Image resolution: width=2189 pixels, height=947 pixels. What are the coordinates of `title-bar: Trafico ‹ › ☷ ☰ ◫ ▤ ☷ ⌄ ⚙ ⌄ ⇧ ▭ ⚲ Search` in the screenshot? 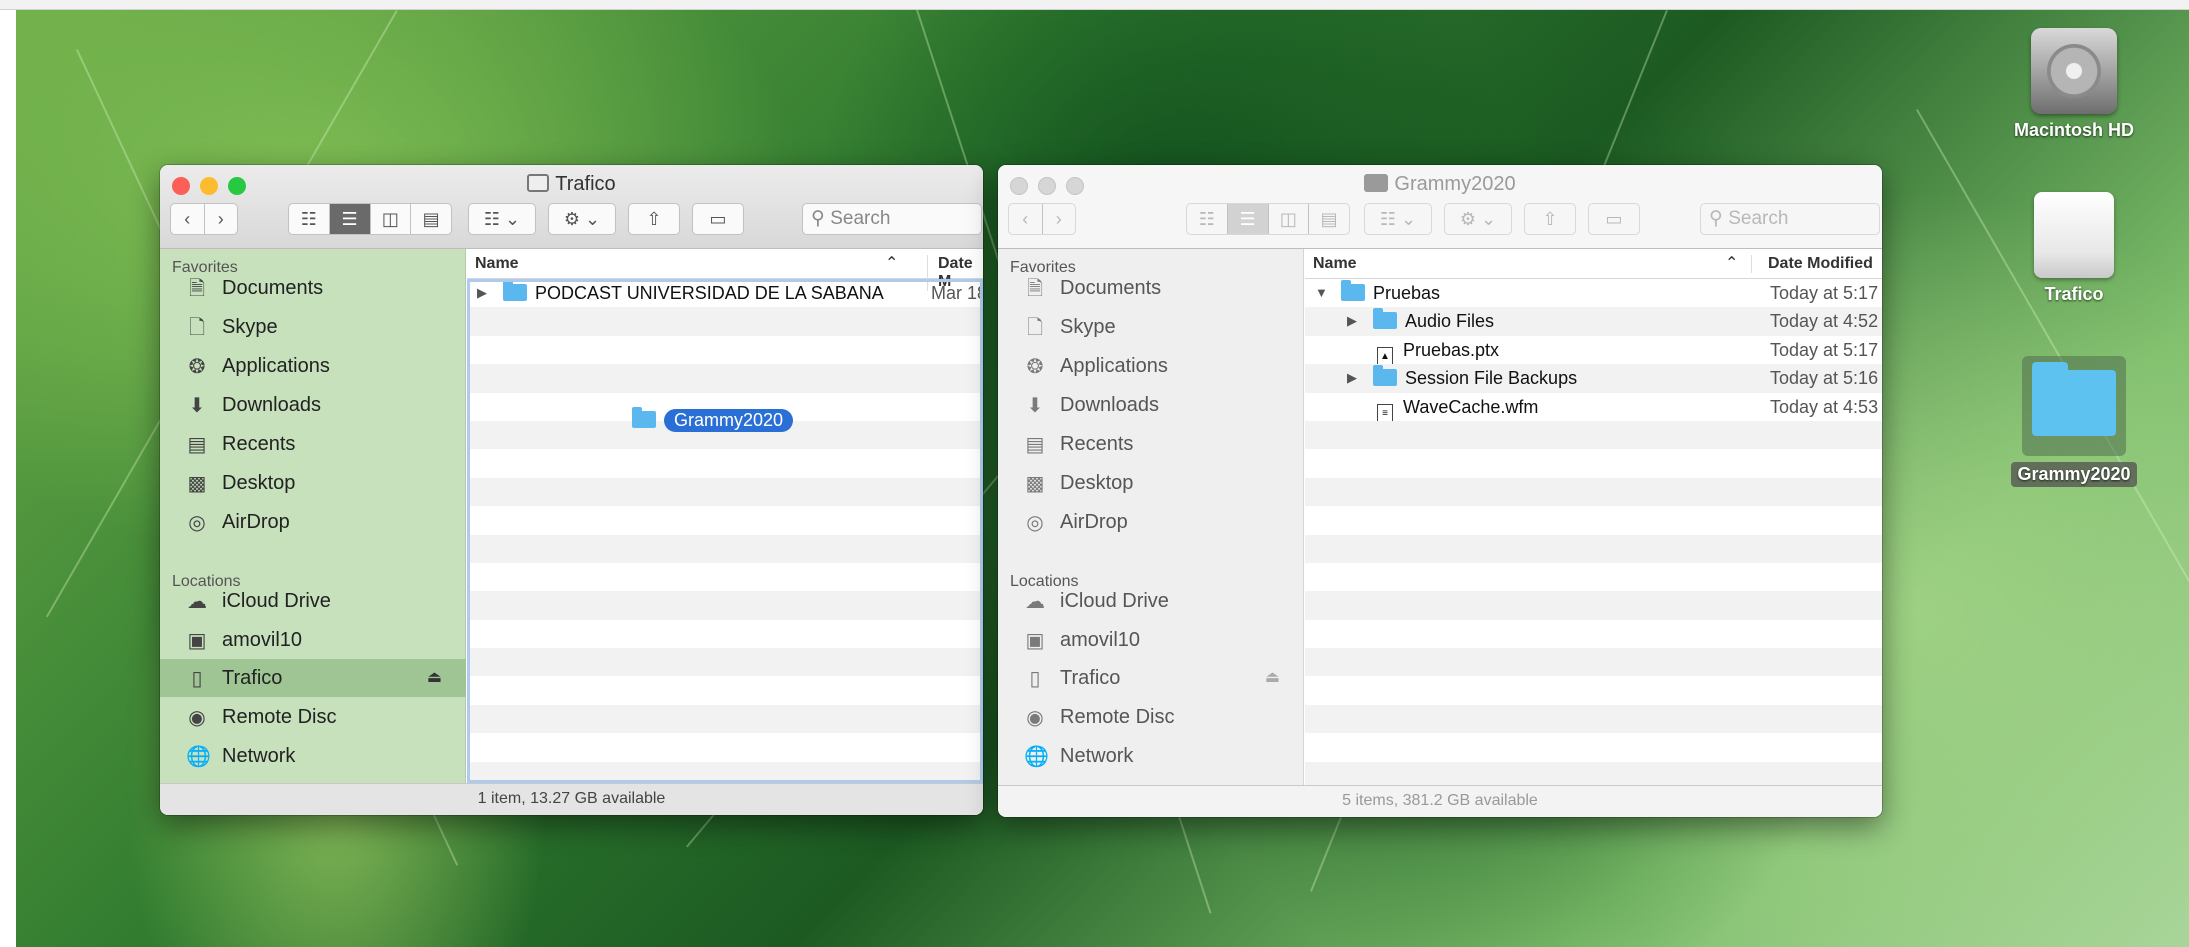 It's located at (571, 207).